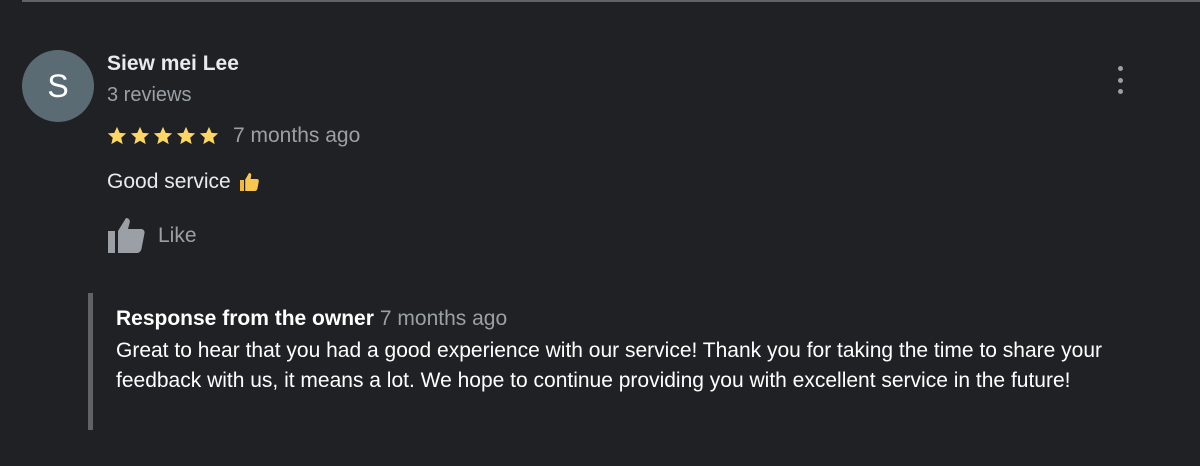 Image resolution: width=1200 pixels, height=466 pixels. What do you see at coordinates (177, 235) in the screenshot?
I see `like-label: Like` at bounding box center [177, 235].